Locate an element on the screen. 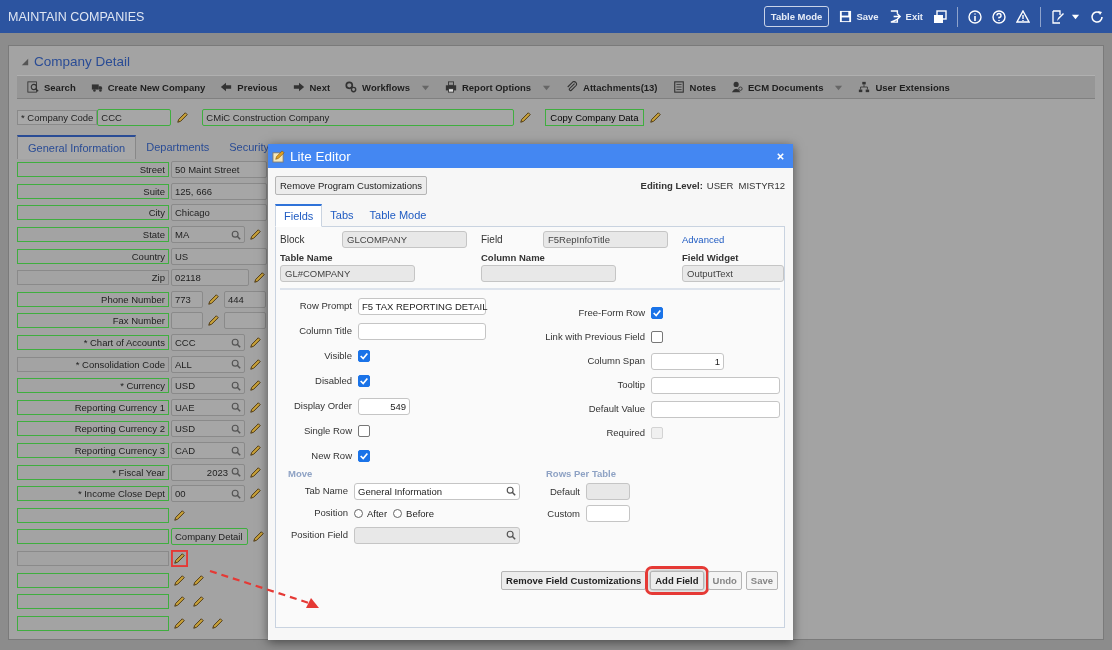  toolbar-button: Workflows is located at coordinates (387, 87).